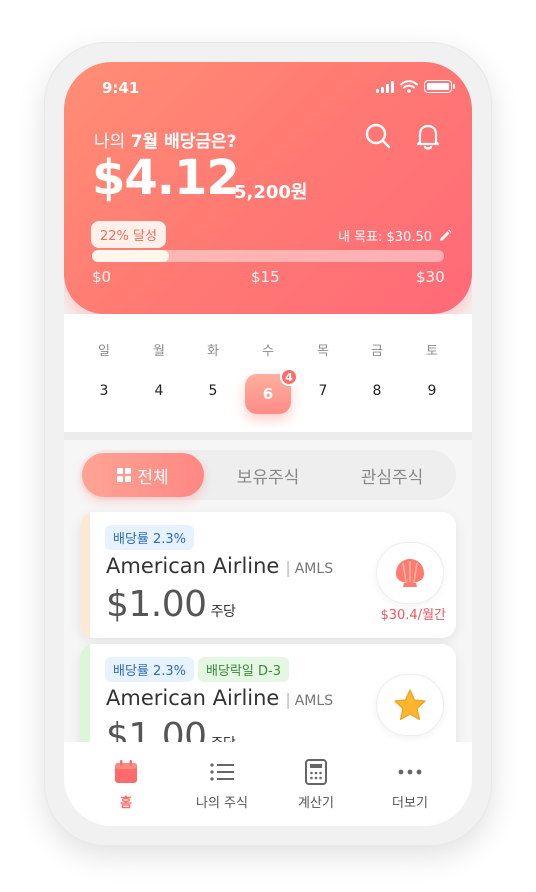  What do you see at coordinates (392, 475) in the screenshot?
I see `tab-watchlist: 관심주식` at bounding box center [392, 475].